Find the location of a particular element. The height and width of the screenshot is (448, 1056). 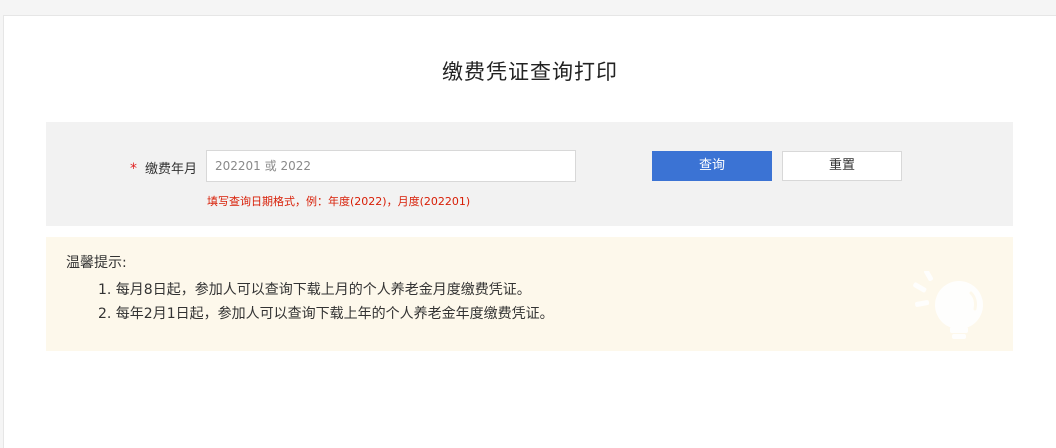

tips-title: 温馨提示: is located at coordinates (96, 263).